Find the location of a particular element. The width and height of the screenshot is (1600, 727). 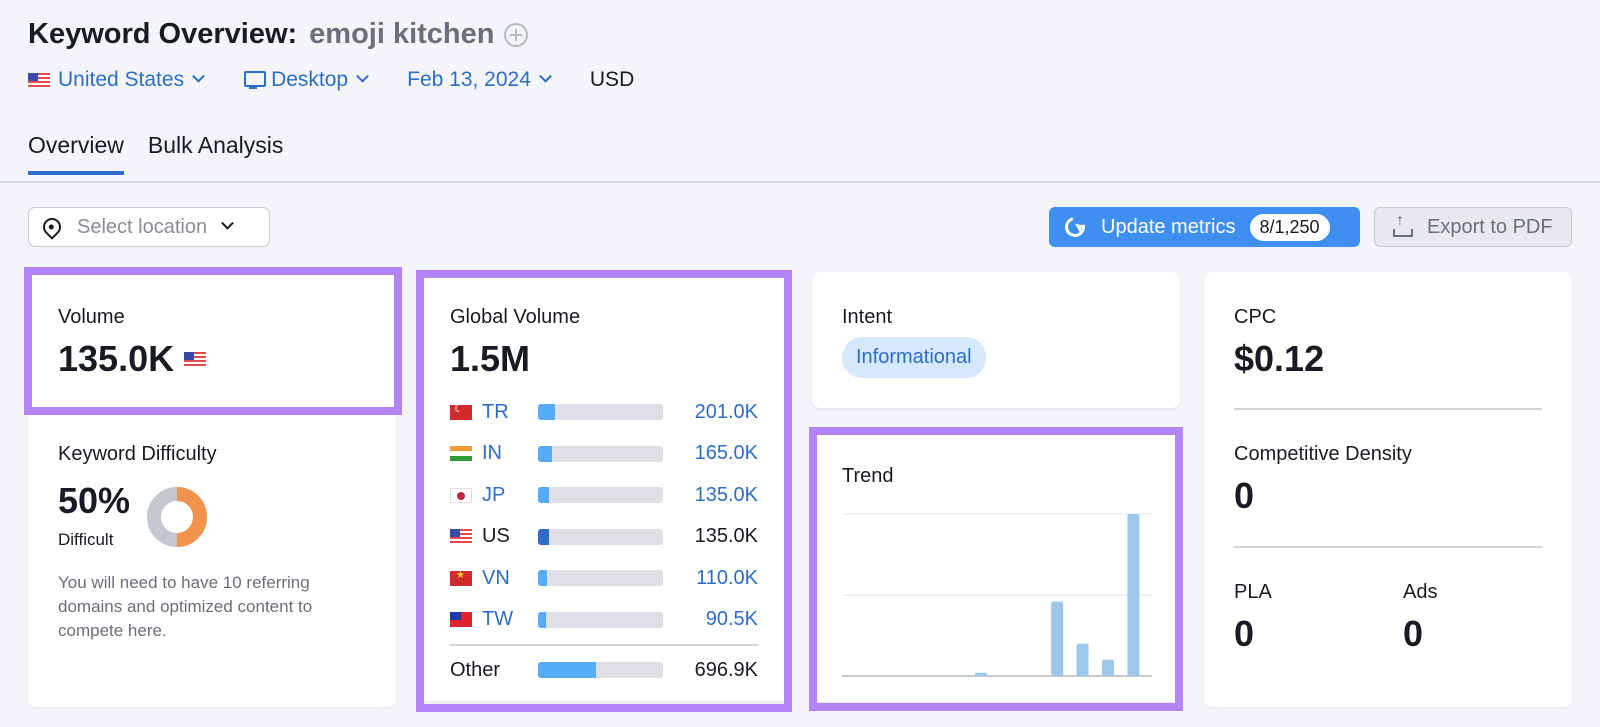

date-dropdown: Feb 13, 2024 is located at coordinates (479, 80).